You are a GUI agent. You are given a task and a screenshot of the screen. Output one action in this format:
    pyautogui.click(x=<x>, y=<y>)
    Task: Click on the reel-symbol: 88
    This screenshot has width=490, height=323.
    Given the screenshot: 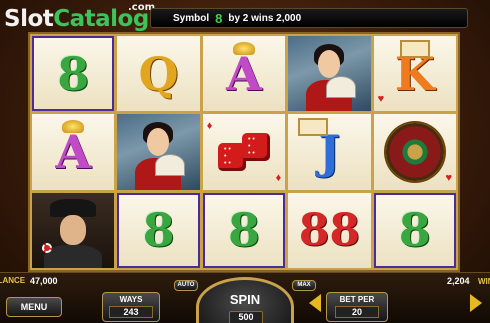 What is the action you would take?
    pyautogui.click(x=329, y=230)
    